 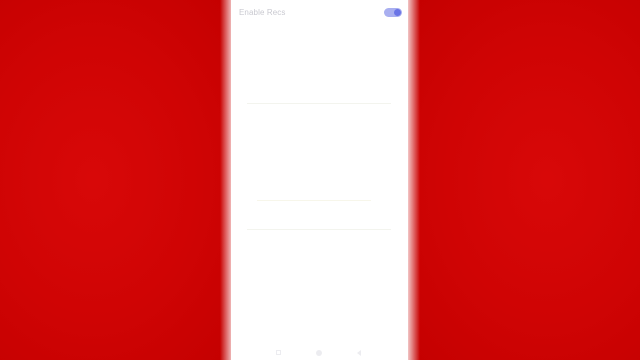 What do you see at coordinates (393, 12) in the screenshot?
I see `enable-toggle` at bounding box center [393, 12].